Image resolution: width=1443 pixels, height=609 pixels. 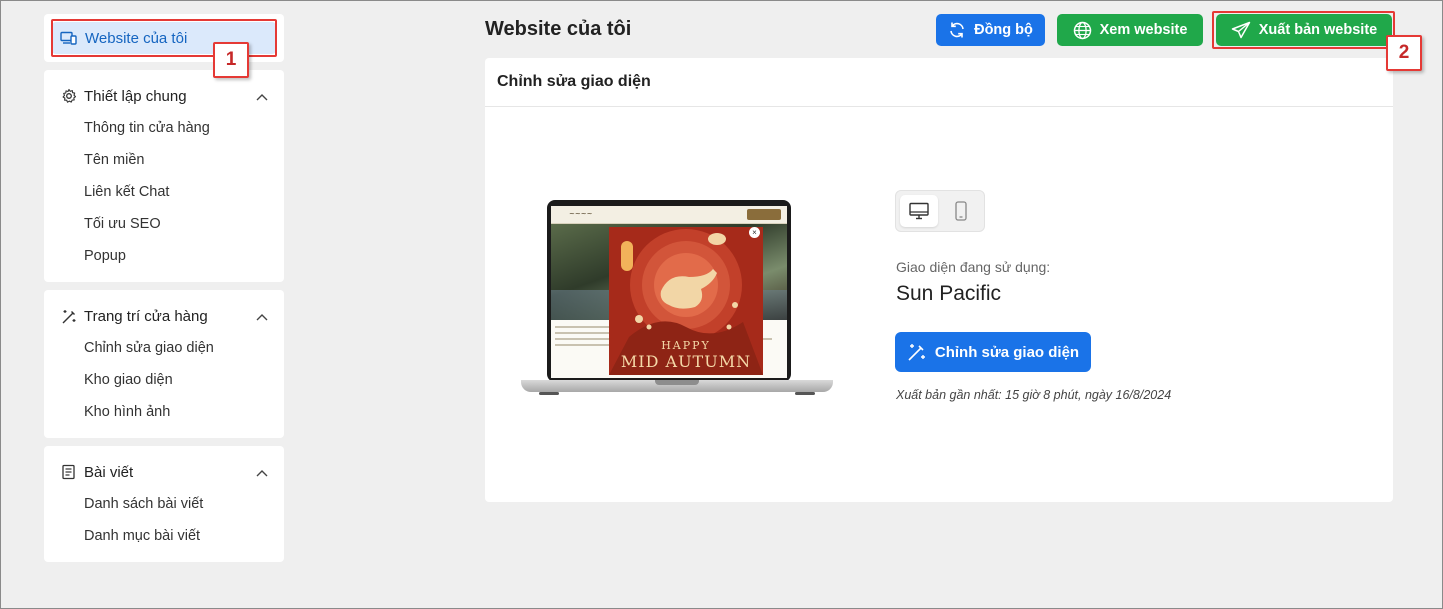 I want to click on section-header-decor: Trang trí cửa hàng, so click(x=164, y=316).